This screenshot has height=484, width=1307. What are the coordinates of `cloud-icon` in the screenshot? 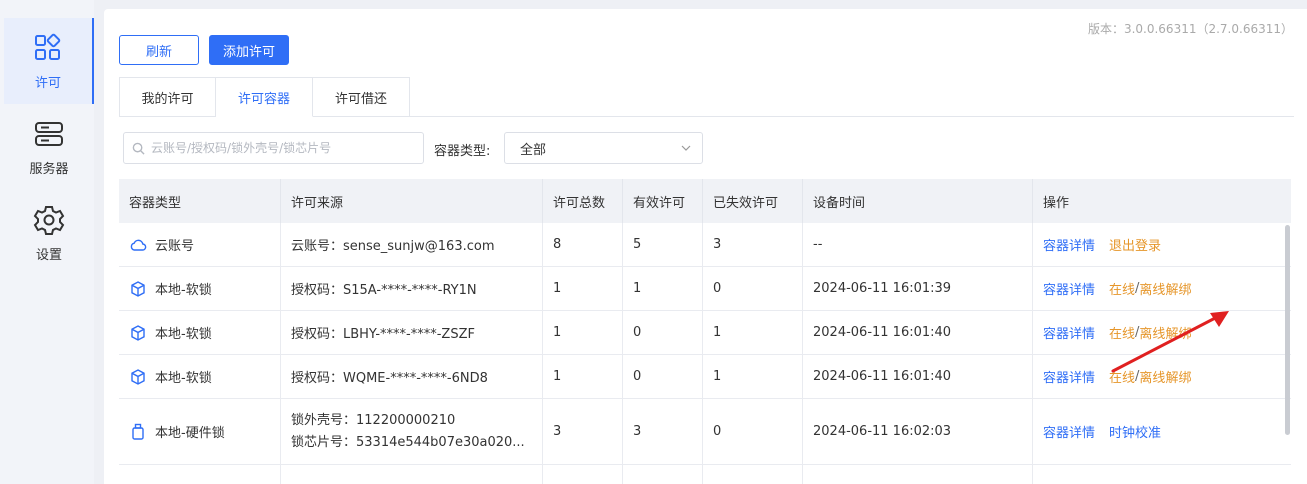 It's located at (138, 245).